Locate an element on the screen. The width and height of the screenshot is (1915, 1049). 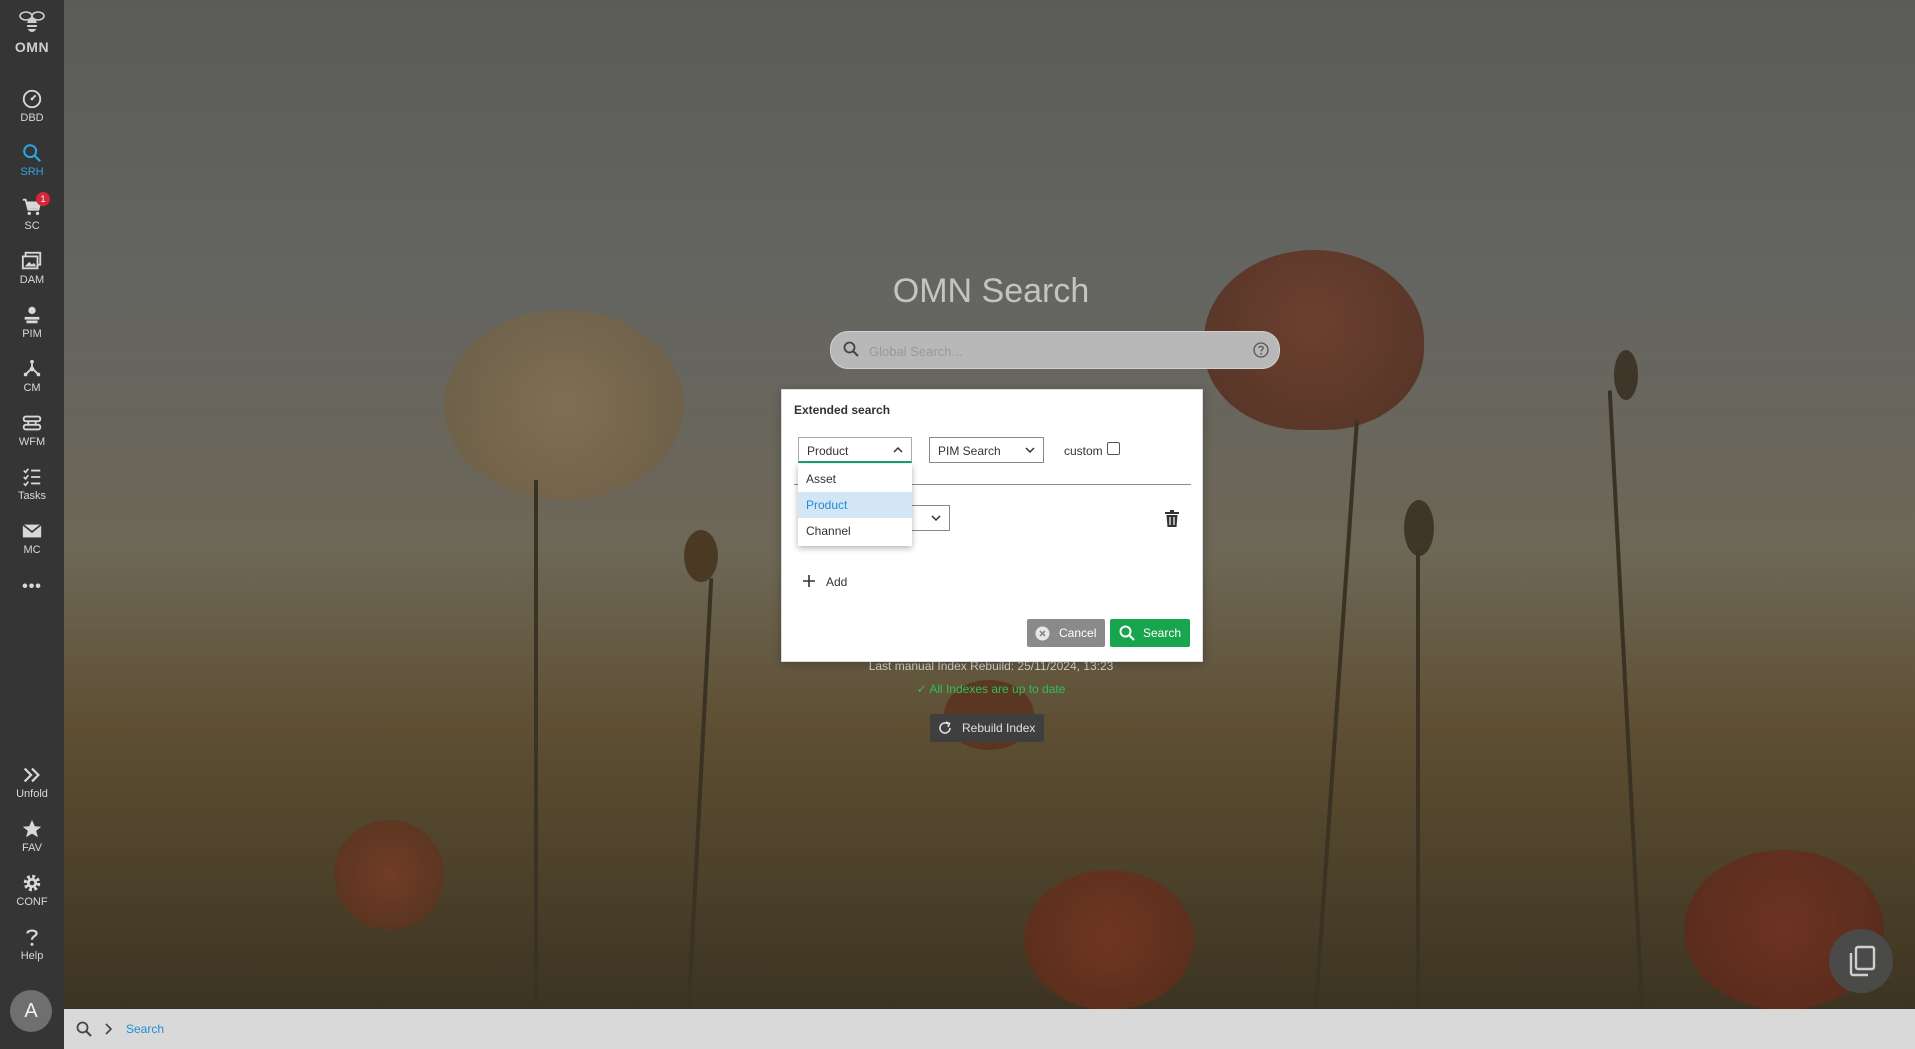
more-menu-button: ••• is located at coordinates (32, 590).